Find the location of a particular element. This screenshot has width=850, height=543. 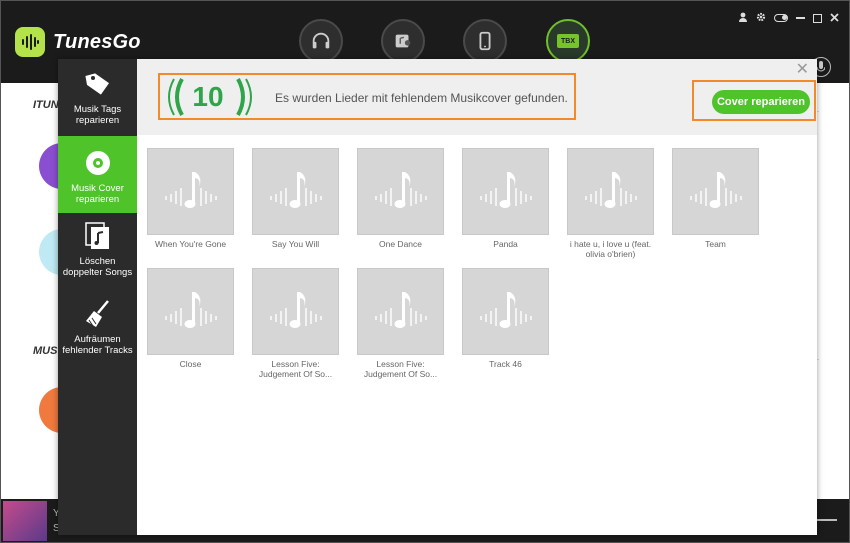

song-title: Team is located at coordinates (715, 244).